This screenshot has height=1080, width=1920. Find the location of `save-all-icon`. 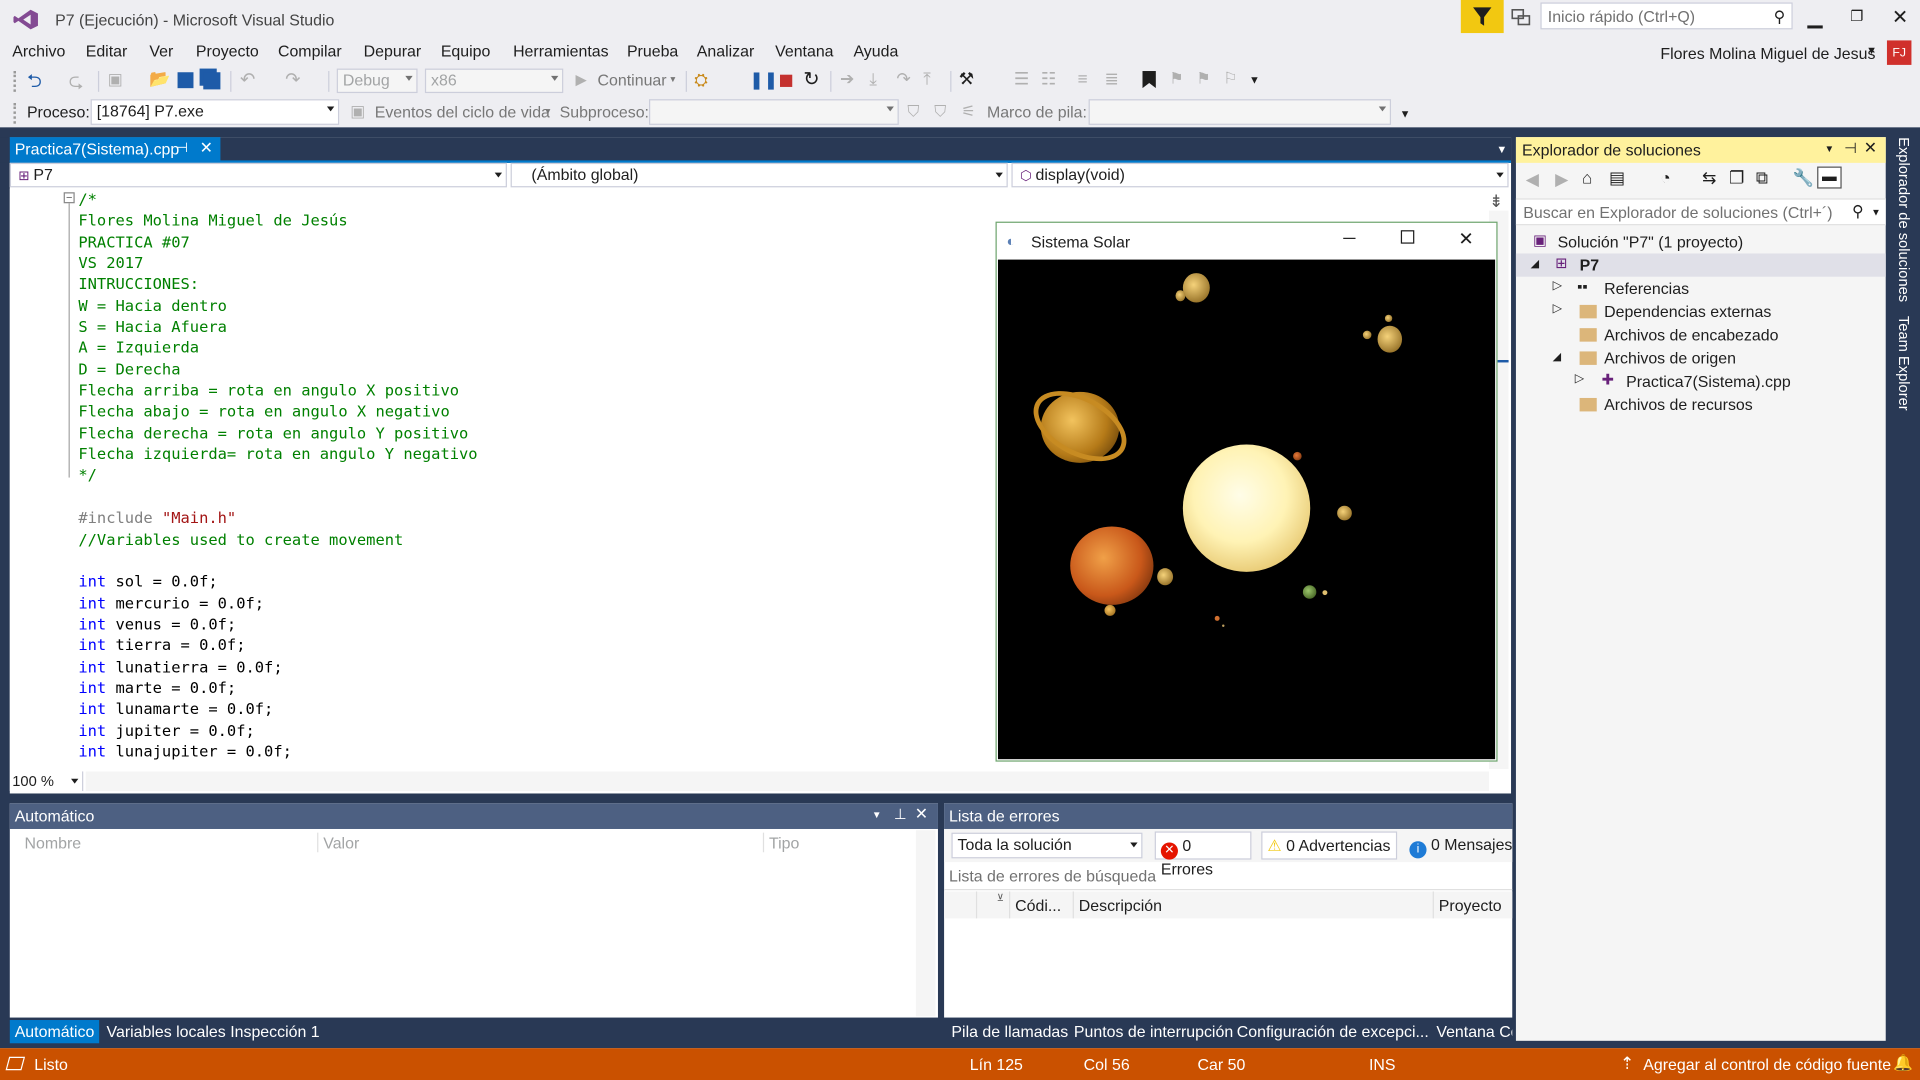

save-all-icon is located at coordinates (212, 81).